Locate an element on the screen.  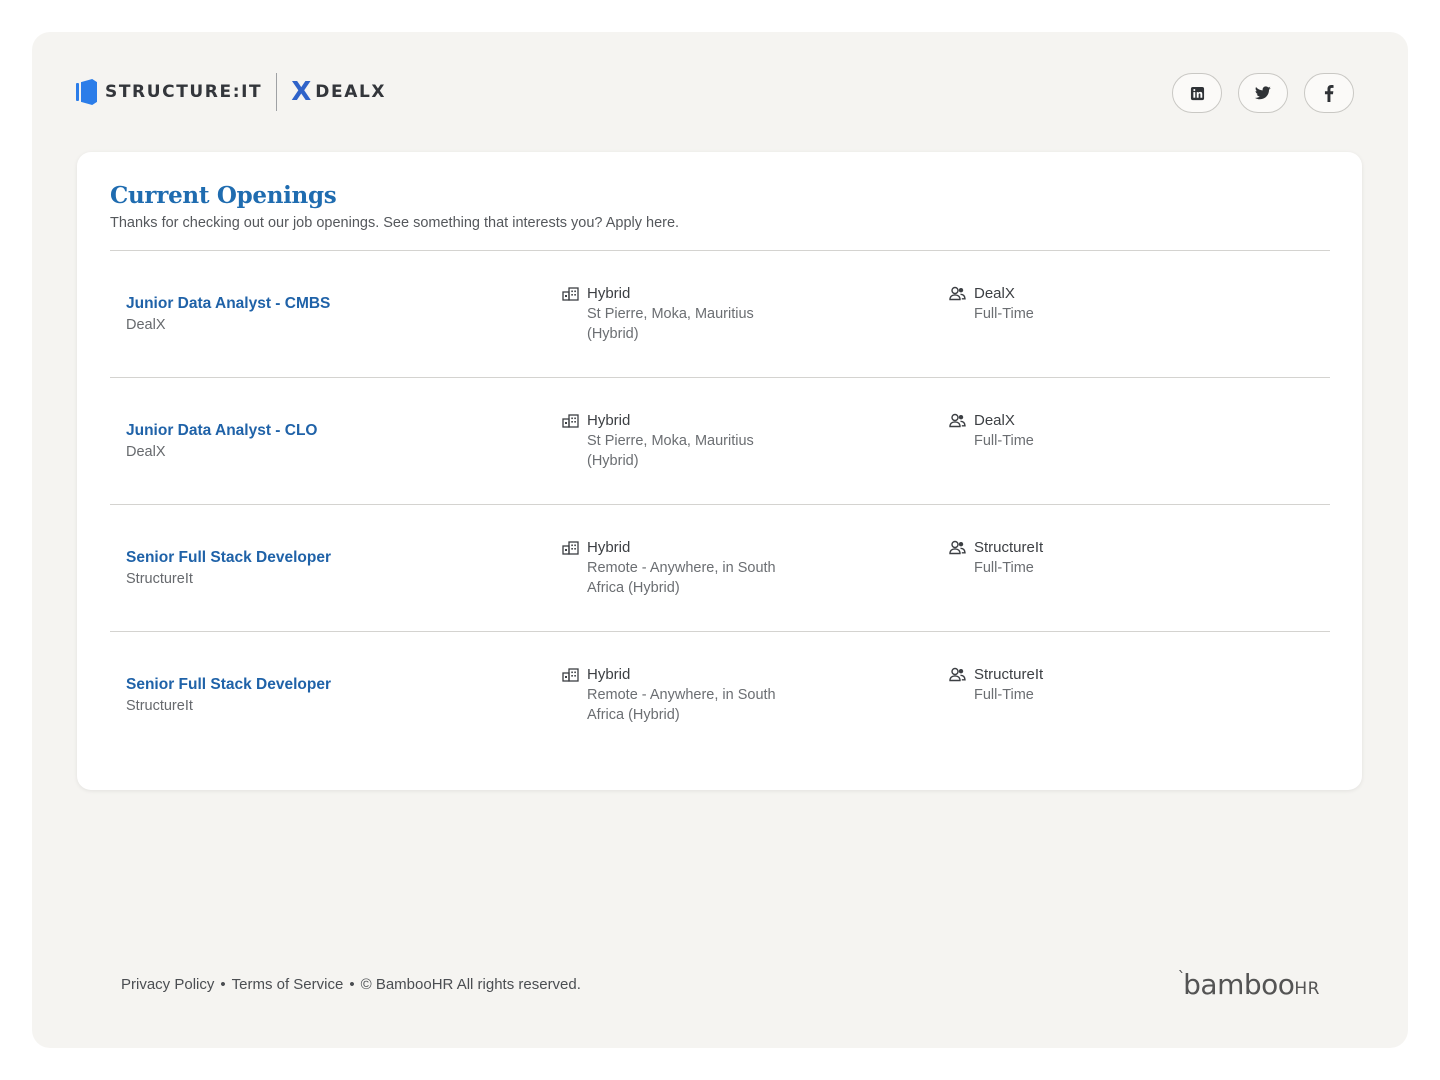
bamboohr-logo-suffix: HR is located at coordinates (1307, 989).